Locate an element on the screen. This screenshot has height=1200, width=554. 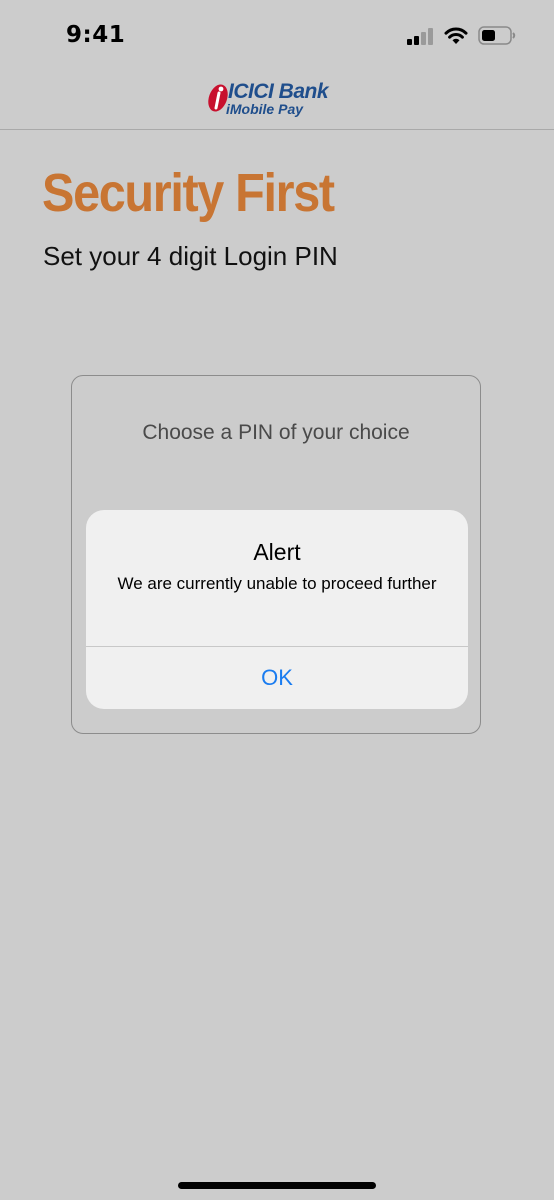
status-time: 9:41 is located at coordinates (96, 35).